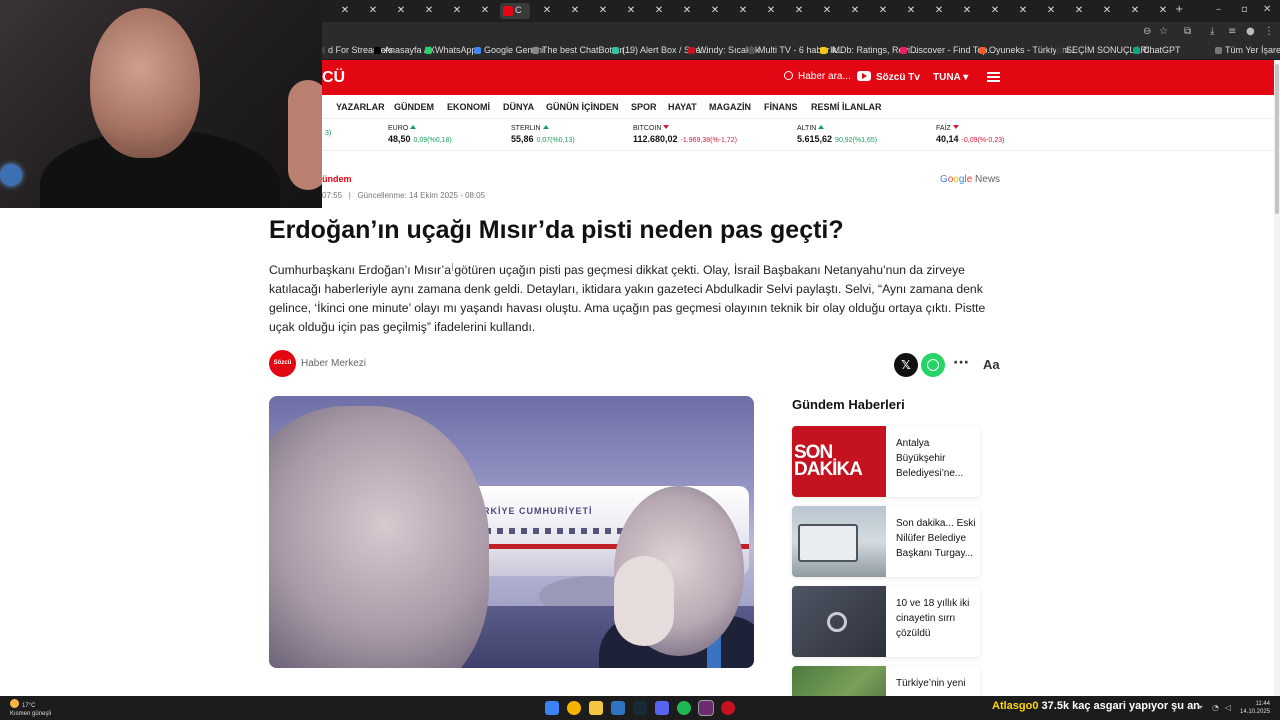  What do you see at coordinates (728, 708) in the screenshot?
I see `app-icon` at bounding box center [728, 708].